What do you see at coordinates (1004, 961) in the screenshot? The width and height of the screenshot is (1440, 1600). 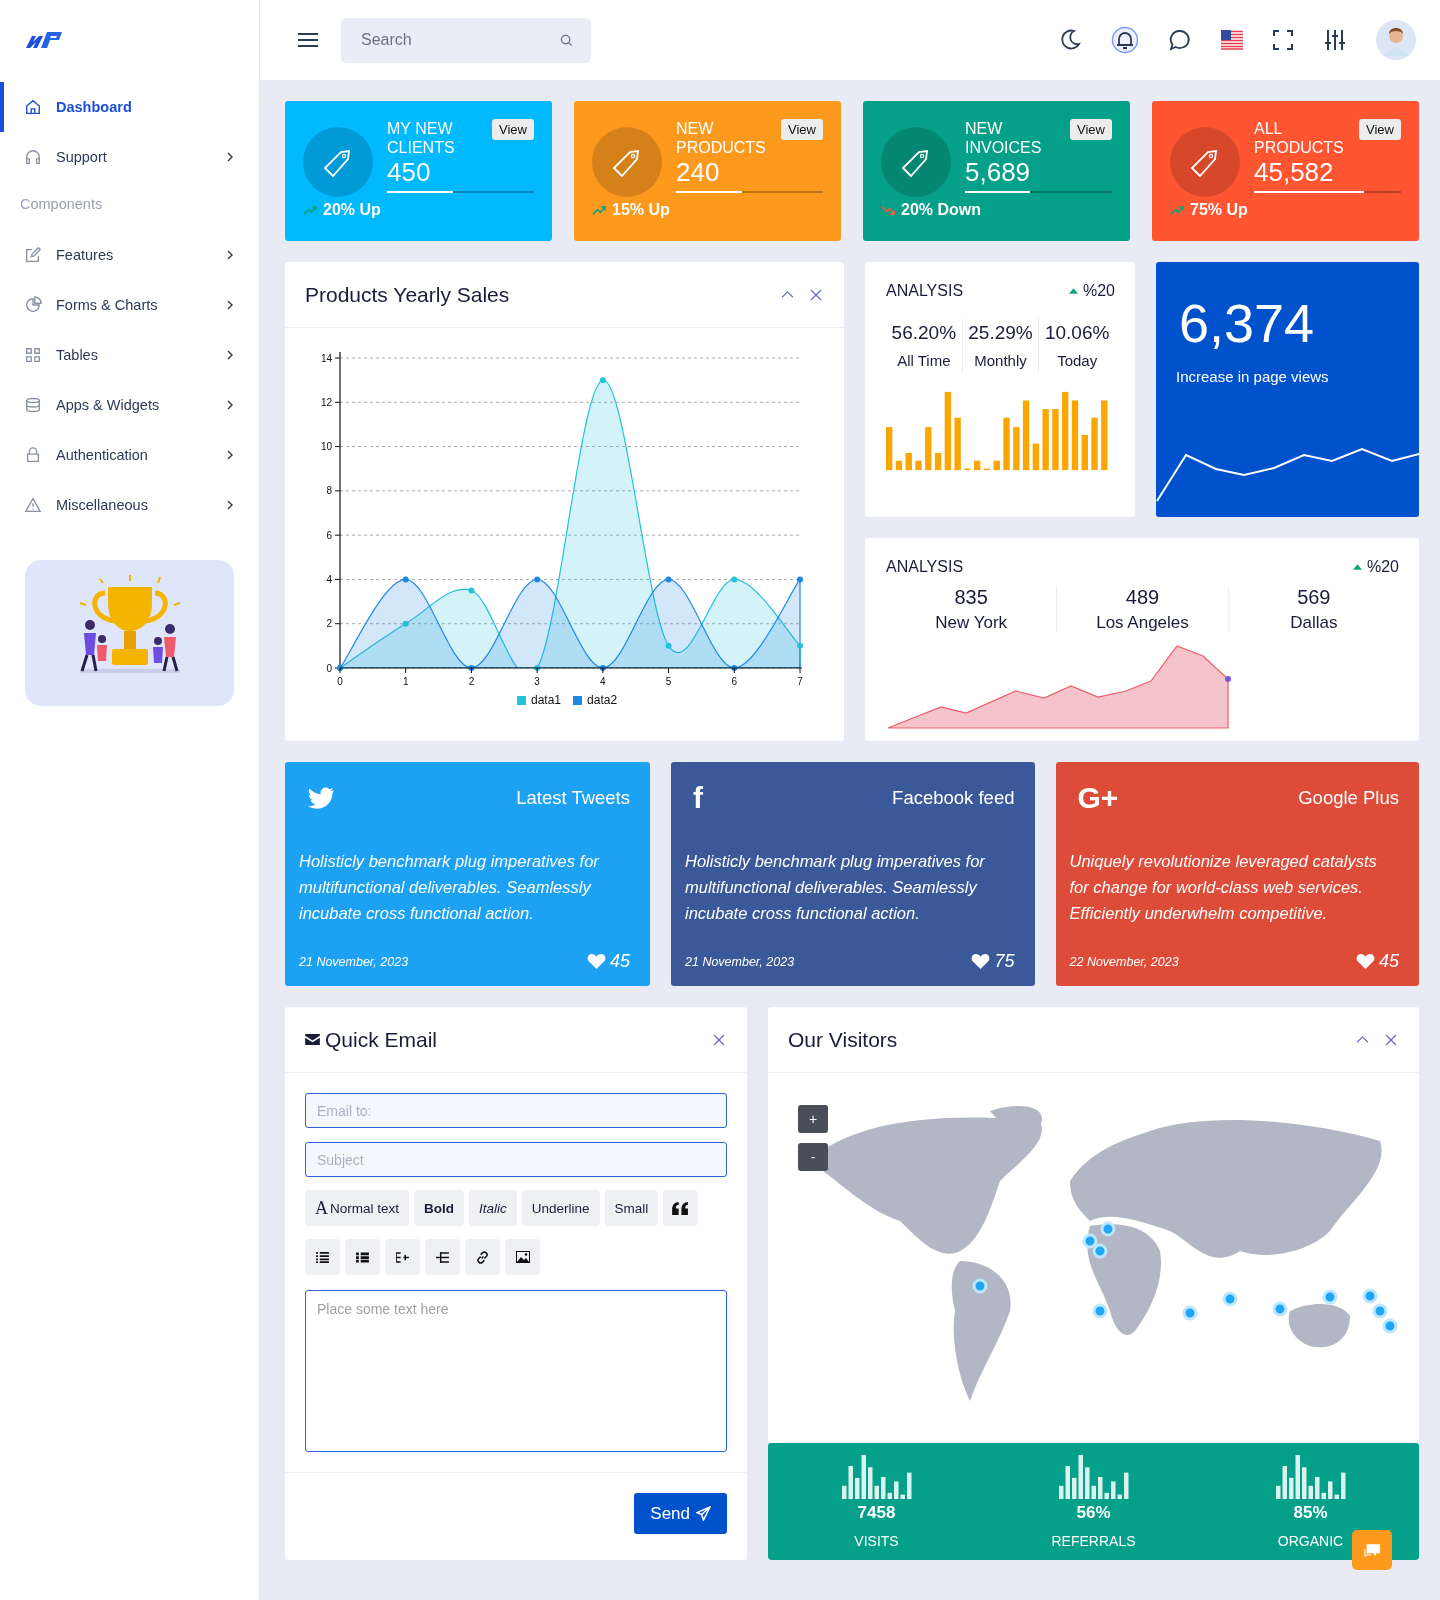 I see `like-count: 75` at bounding box center [1004, 961].